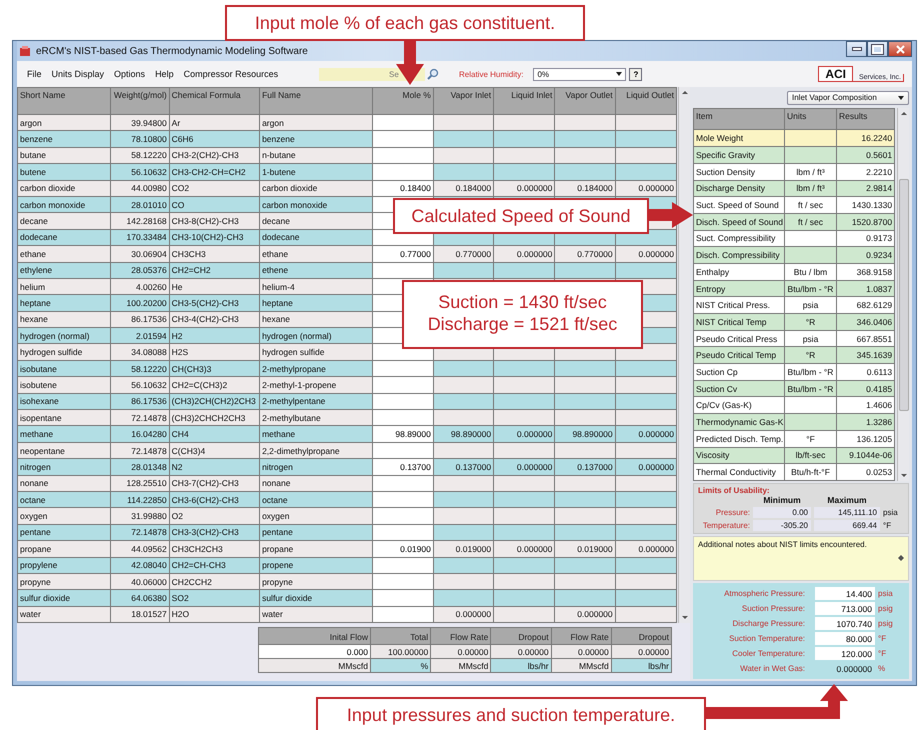  I want to click on menu-item: Help, so click(164, 74).